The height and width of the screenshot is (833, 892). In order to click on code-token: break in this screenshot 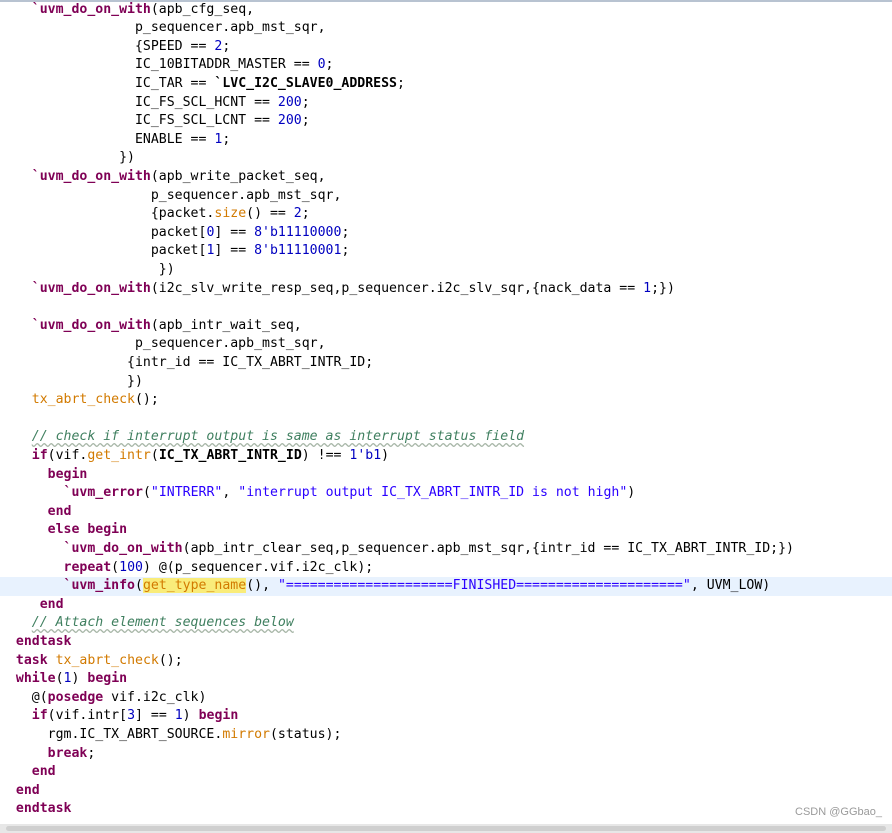, I will do `click(67, 753)`.